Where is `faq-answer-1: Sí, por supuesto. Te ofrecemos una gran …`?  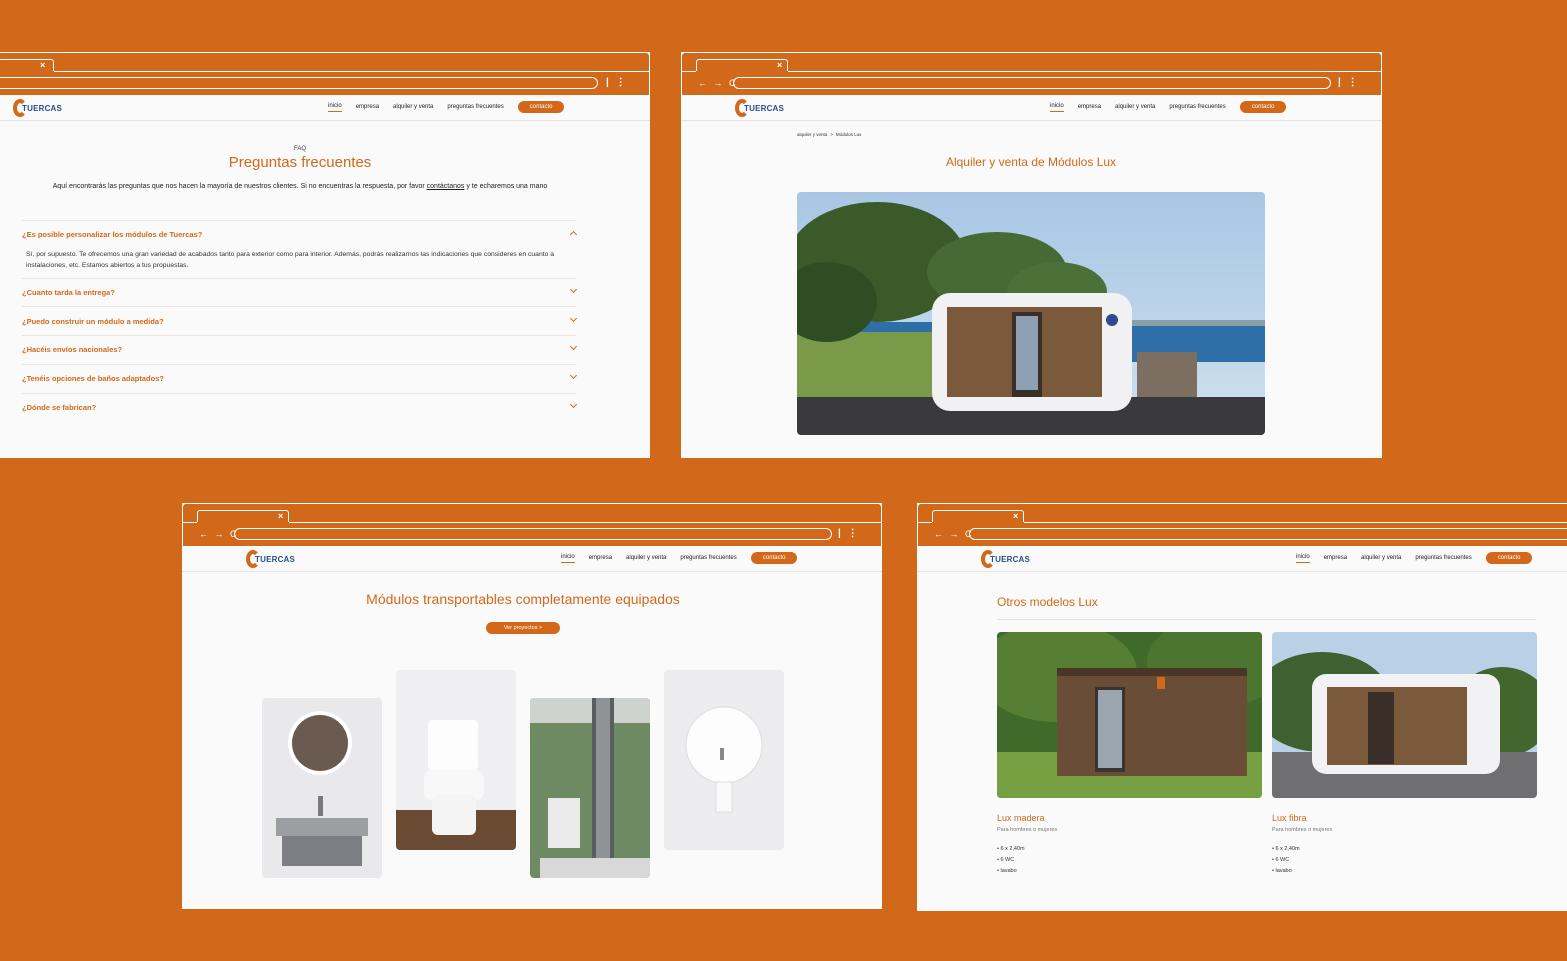
faq-answer-1: Sí, por supuesto. Te ofrecemos una gran … is located at coordinates (290, 260).